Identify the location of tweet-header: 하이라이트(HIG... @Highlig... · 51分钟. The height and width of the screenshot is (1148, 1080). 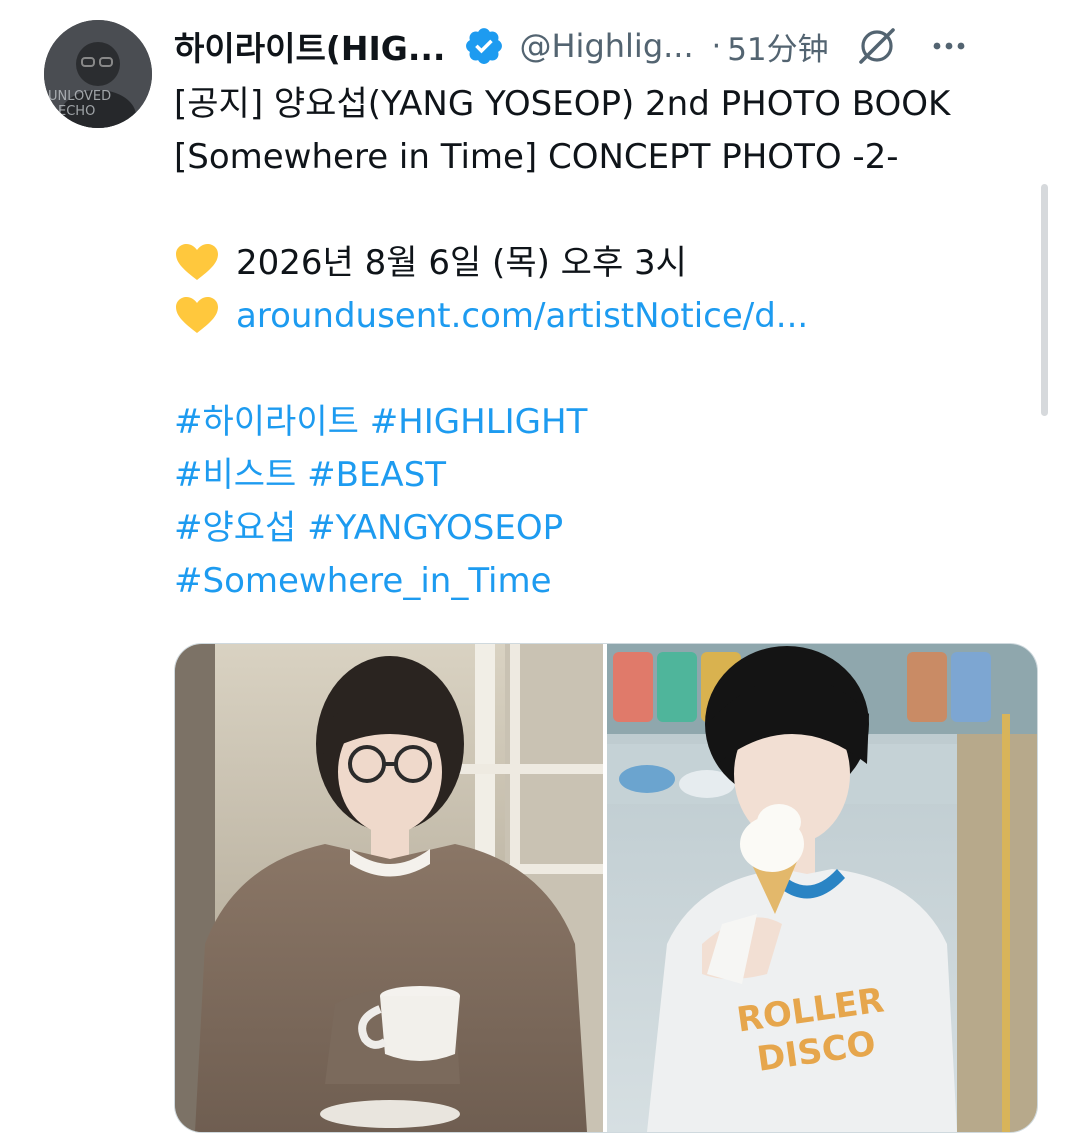
(614, 46).